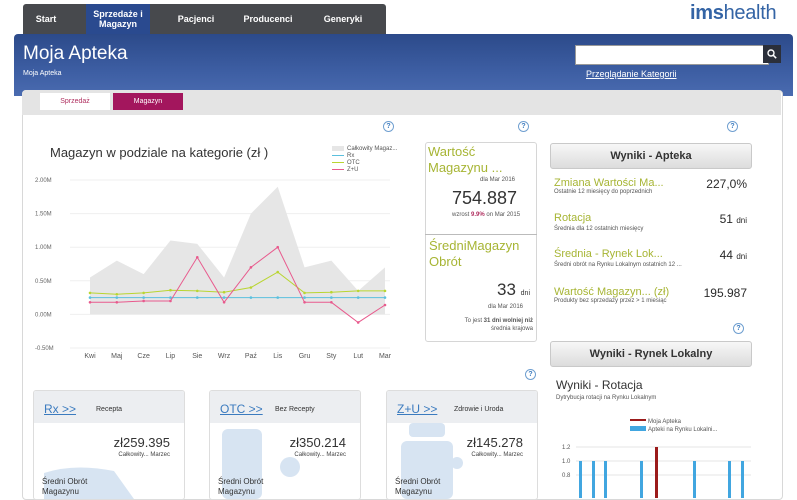 The image size is (797, 500). Describe the element at coordinates (572, 218) in the screenshot. I see `rotation-label: Rotacja` at that location.